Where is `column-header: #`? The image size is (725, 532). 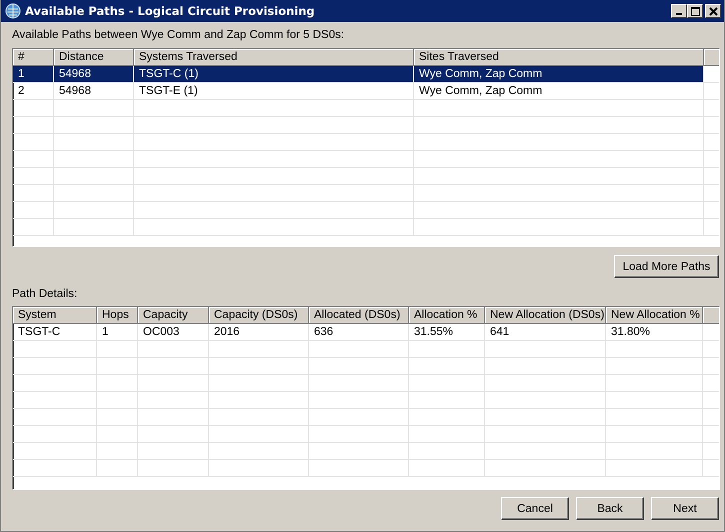 column-header: # is located at coordinates (33, 57).